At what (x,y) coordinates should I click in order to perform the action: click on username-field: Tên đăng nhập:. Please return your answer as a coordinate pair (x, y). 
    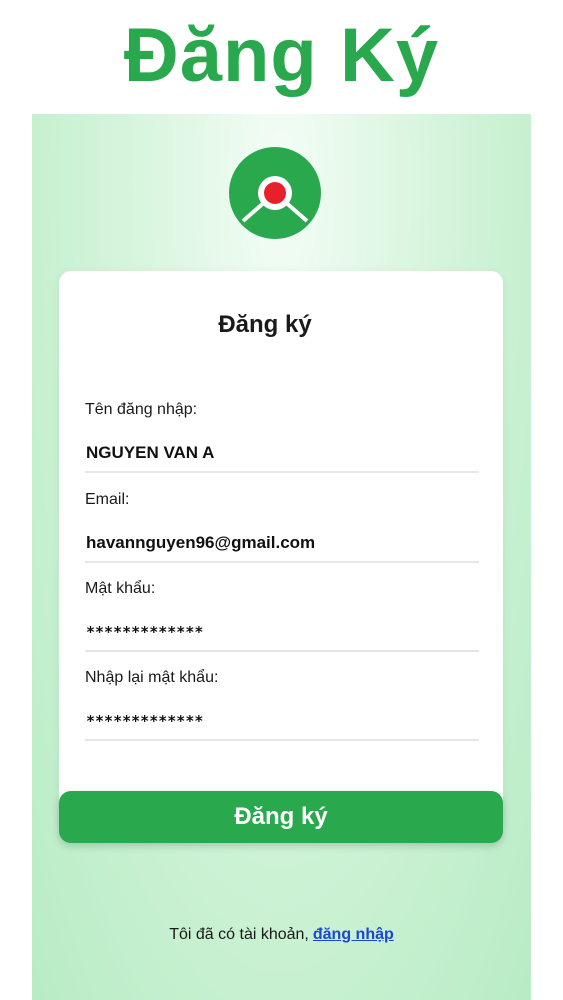
    Looking at the image, I should click on (282, 436).